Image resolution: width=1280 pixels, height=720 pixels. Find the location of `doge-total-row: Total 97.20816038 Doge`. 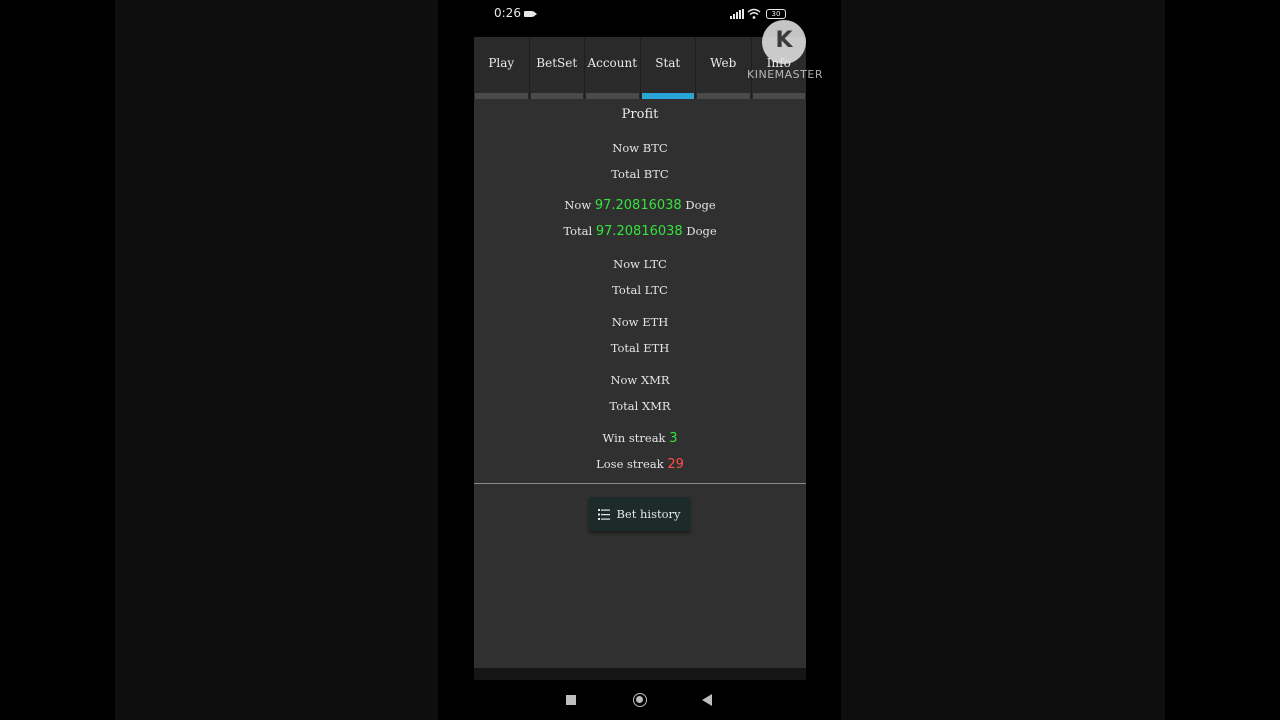

doge-total-row: Total 97.20816038 Doge is located at coordinates (640, 231).